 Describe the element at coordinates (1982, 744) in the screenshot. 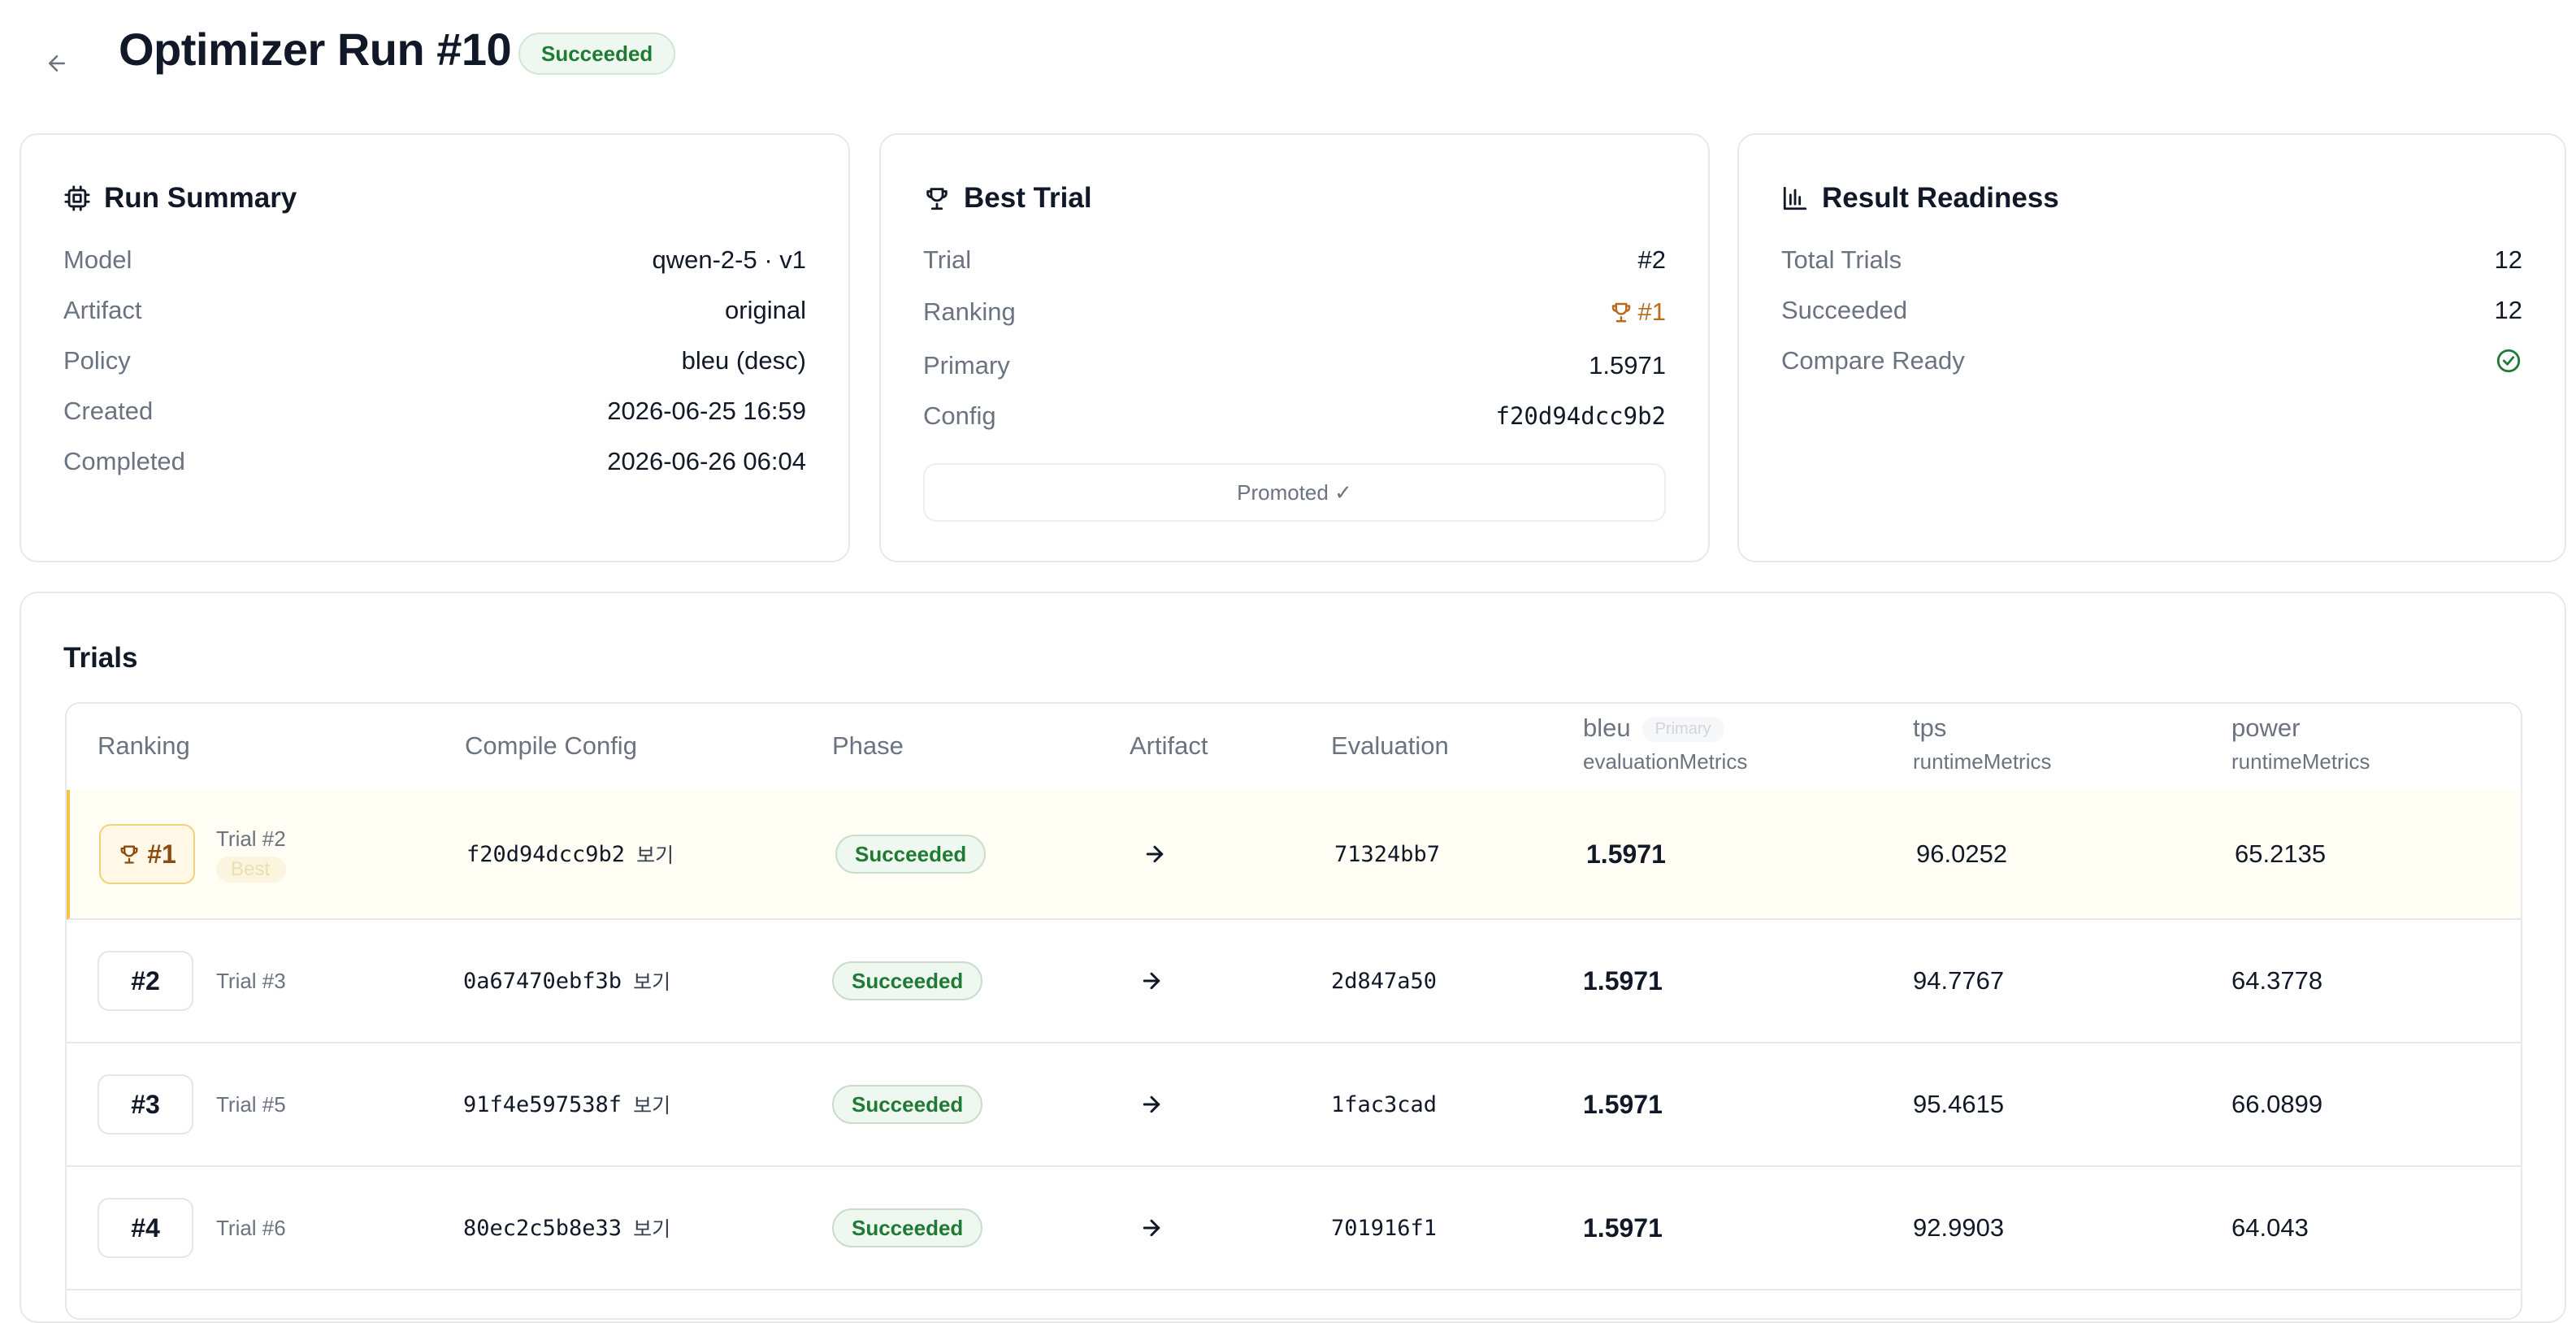

I see `col-tps: tps runtimeMetrics` at that location.